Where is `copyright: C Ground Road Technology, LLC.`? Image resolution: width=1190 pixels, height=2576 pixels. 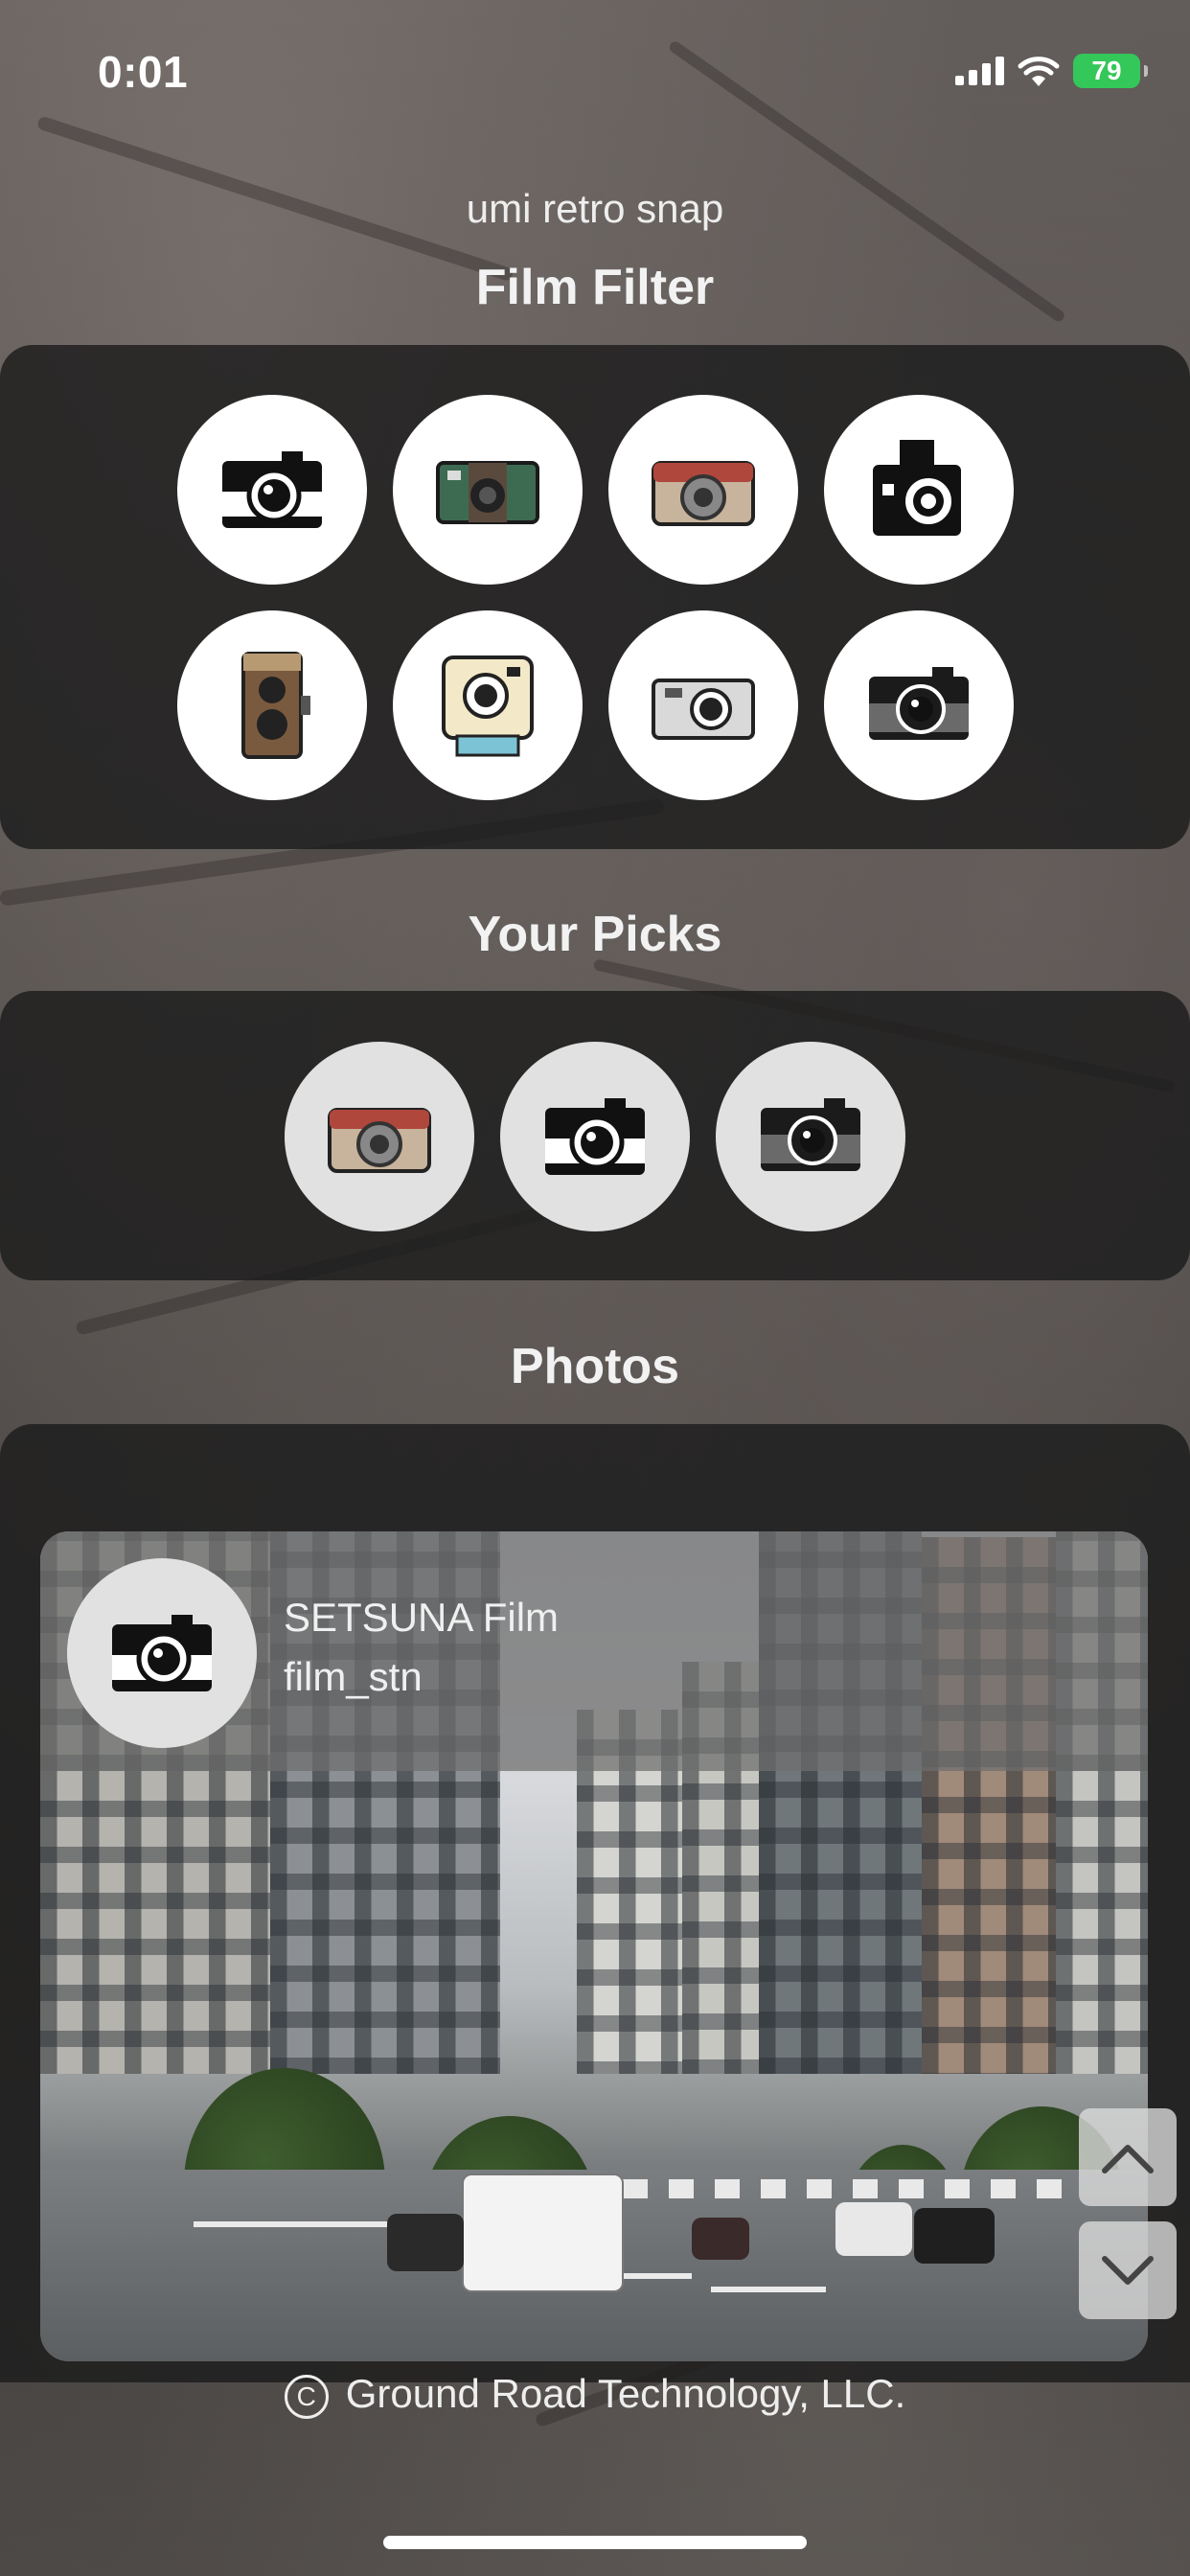
copyright: C Ground Road Technology, LLC. is located at coordinates (595, 2395).